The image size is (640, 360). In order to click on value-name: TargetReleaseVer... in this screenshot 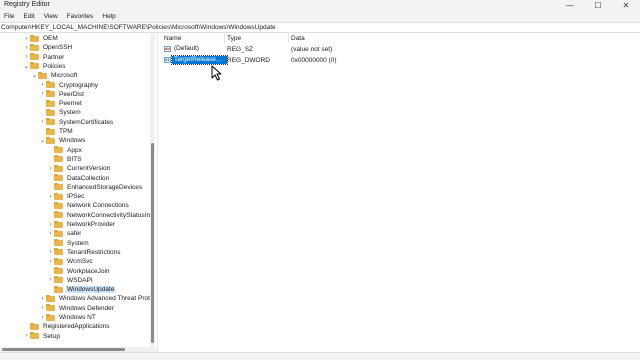, I will do `click(199, 60)`.